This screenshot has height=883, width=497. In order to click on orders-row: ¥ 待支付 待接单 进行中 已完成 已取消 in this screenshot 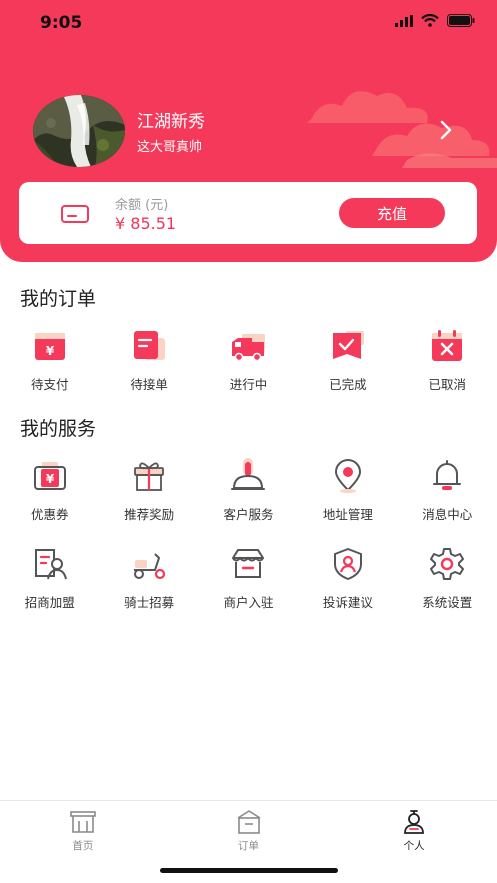, I will do `click(248, 360)`.